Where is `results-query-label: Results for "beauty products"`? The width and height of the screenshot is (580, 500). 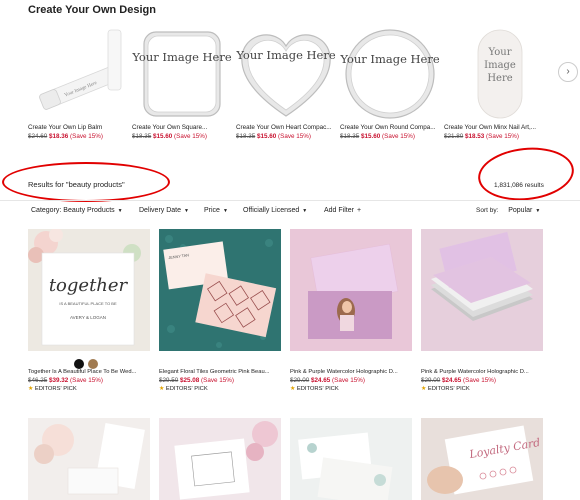 results-query-label: Results for "beauty products" is located at coordinates (76, 184).